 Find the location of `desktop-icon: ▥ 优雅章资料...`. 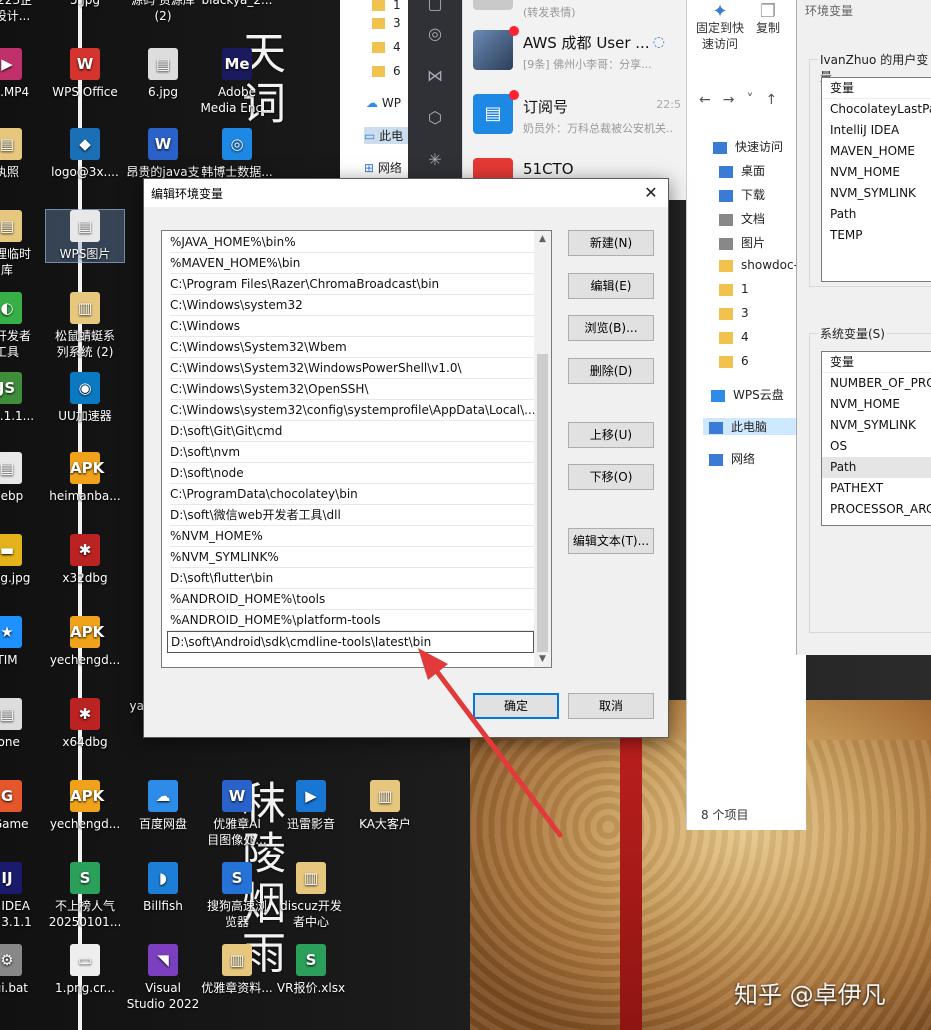

desktop-icon: ▥ 优雅章资料... is located at coordinates (237, 970).